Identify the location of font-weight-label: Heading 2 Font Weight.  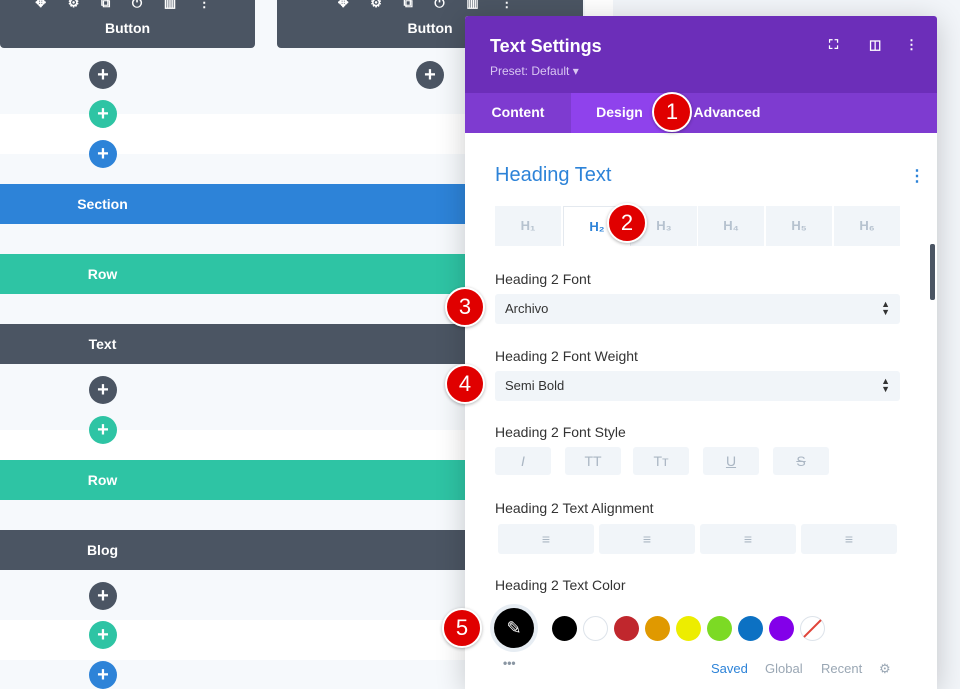
(566, 356).